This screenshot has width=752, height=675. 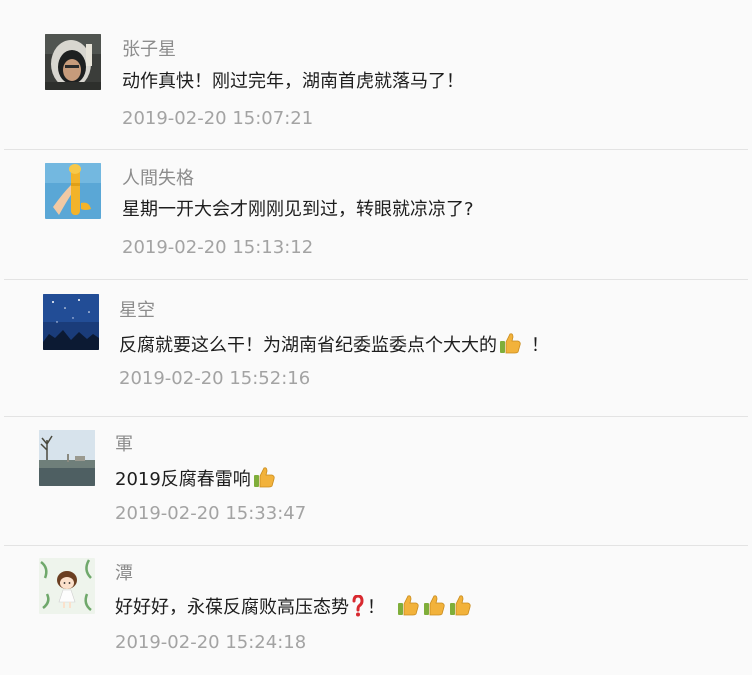 What do you see at coordinates (149, 50) in the screenshot?
I see `commenter-name: 张子星` at bounding box center [149, 50].